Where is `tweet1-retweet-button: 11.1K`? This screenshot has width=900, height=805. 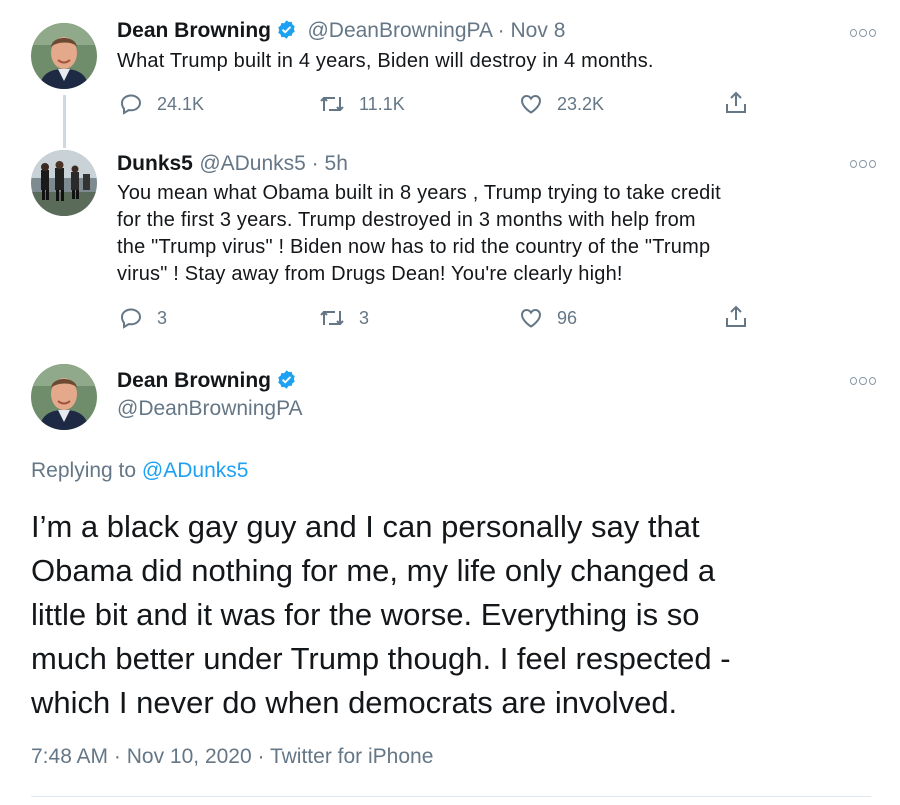 tweet1-retweet-button: 11.1K is located at coordinates (362, 104).